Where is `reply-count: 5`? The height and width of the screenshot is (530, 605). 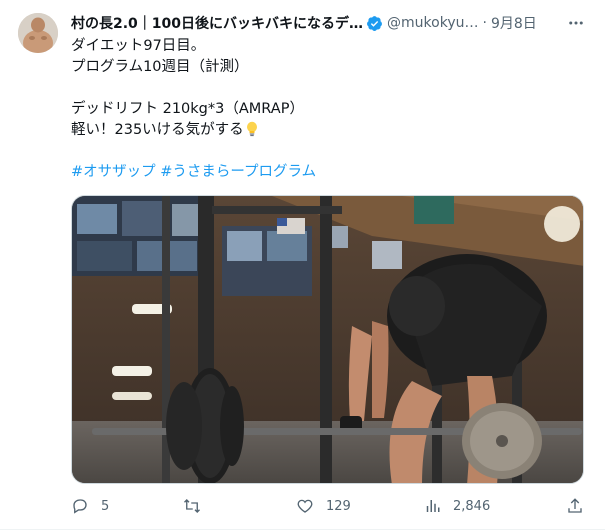
reply-count: 5 is located at coordinates (105, 506).